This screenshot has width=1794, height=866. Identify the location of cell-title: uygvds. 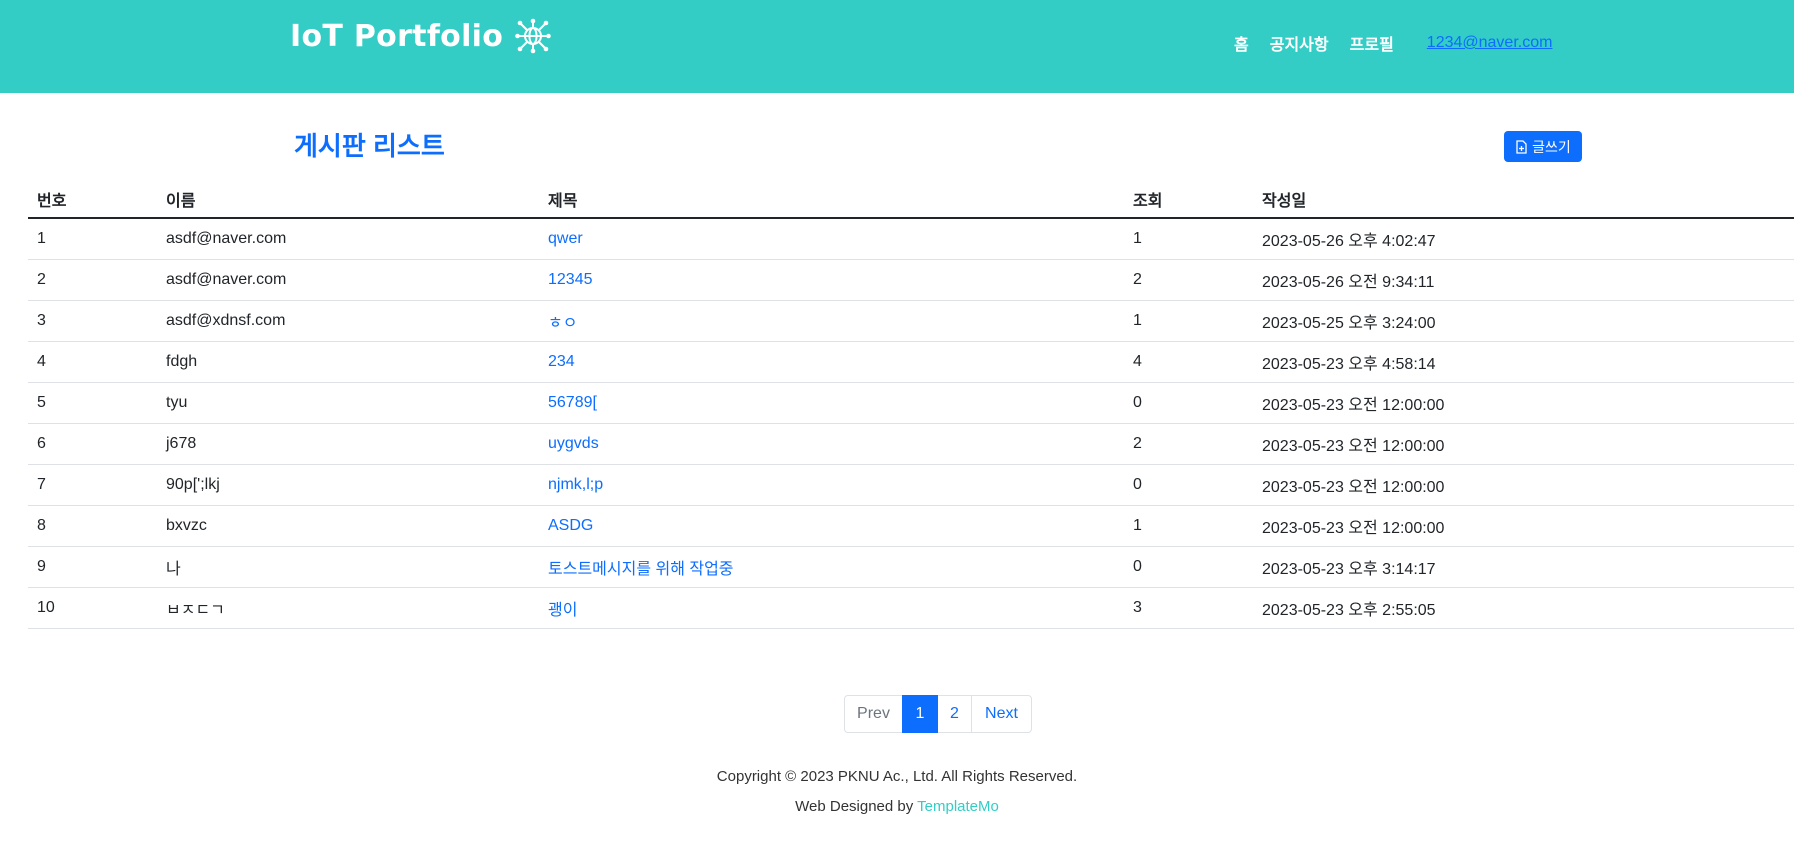
(831, 444).